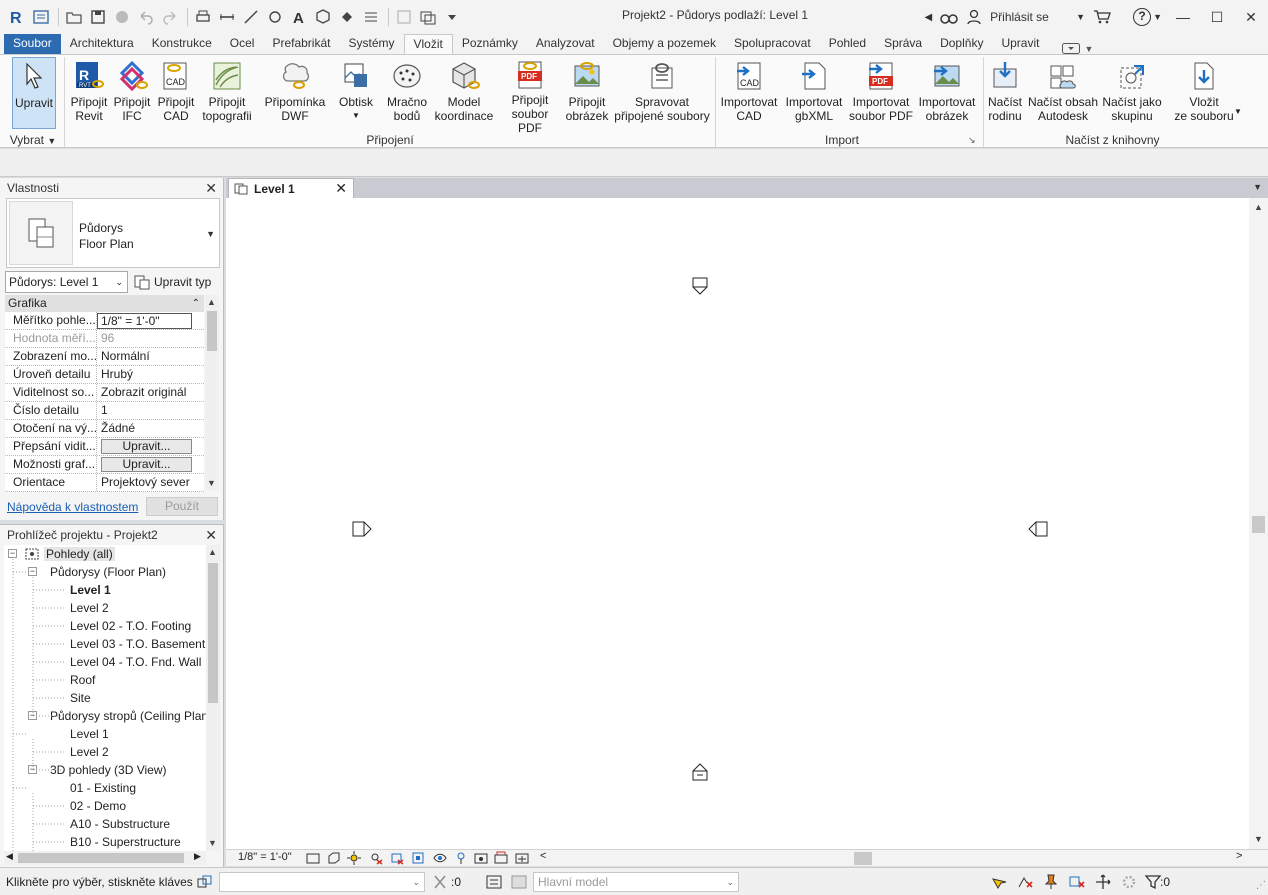 Image resolution: width=1268 pixels, height=895 pixels. I want to click on drag-elements-icon, so click(1103, 882).